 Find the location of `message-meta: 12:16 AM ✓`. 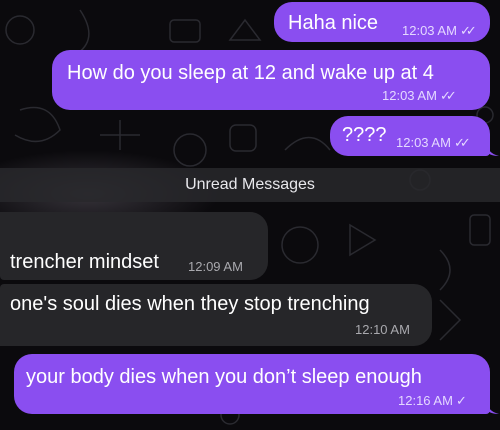

message-meta: 12:16 AM ✓ is located at coordinates (432, 401).